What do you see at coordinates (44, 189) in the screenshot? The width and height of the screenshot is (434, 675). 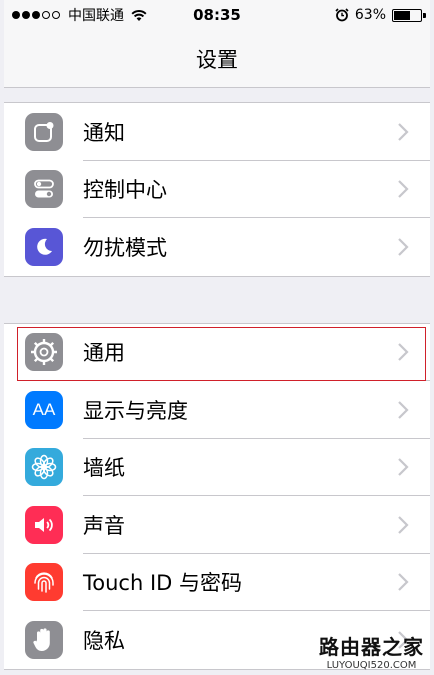 I see `control-center-icon` at bounding box center [44, 189].